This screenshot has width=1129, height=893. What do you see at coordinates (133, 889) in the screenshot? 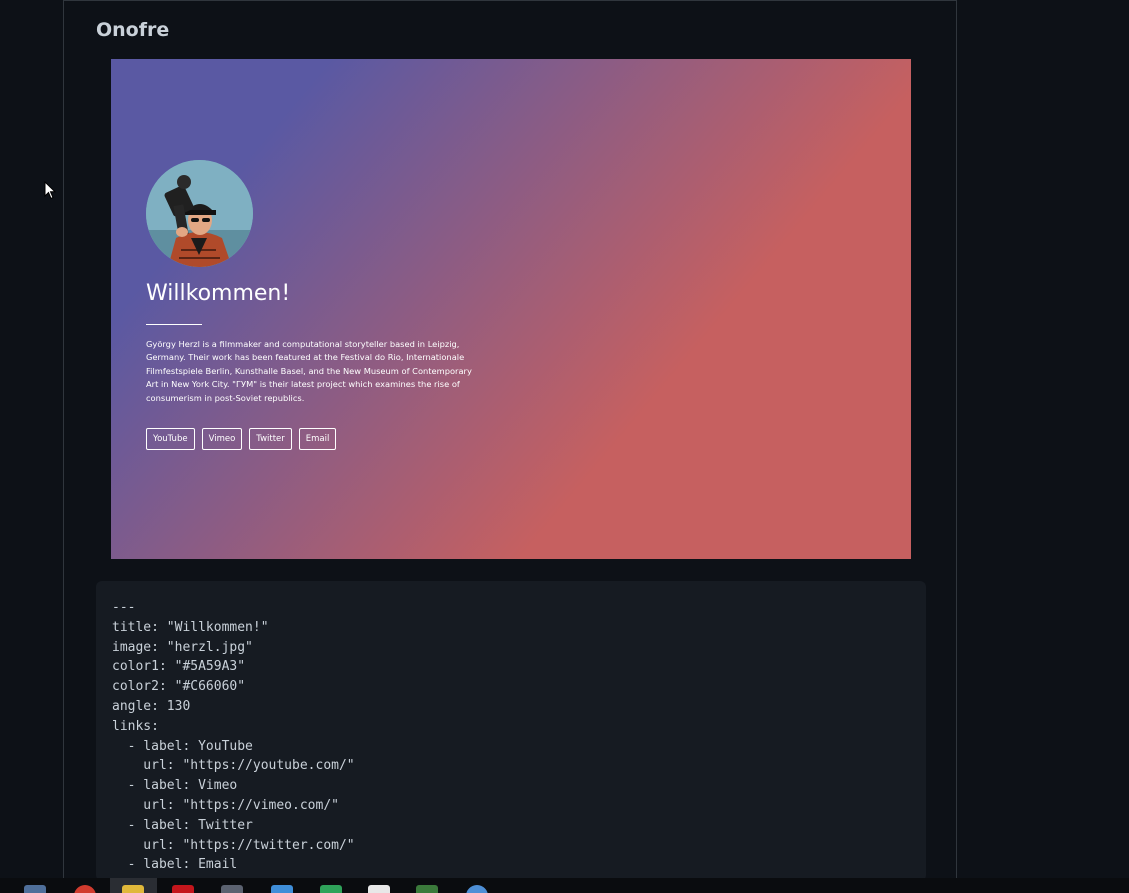
I see `folder-icon` at bounding box center [133, 889].